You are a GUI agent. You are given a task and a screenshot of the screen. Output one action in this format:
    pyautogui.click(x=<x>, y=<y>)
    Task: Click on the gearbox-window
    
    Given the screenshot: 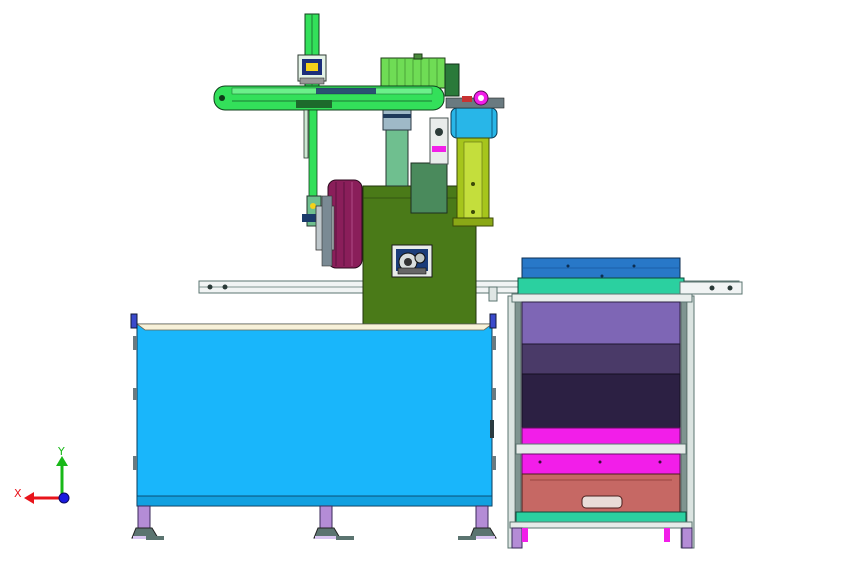 What is the action you would take?
    pyautogui.click(x=412, y=261)
    